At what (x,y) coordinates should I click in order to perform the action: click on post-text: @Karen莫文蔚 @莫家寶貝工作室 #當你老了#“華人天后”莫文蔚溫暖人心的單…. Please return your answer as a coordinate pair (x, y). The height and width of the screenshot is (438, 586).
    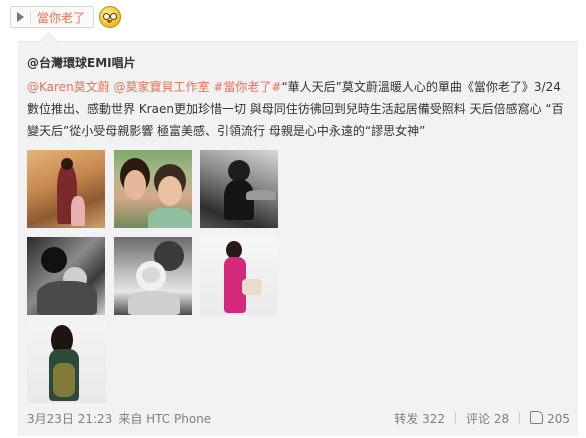
    Looking at the image, I should click on (297, 109).